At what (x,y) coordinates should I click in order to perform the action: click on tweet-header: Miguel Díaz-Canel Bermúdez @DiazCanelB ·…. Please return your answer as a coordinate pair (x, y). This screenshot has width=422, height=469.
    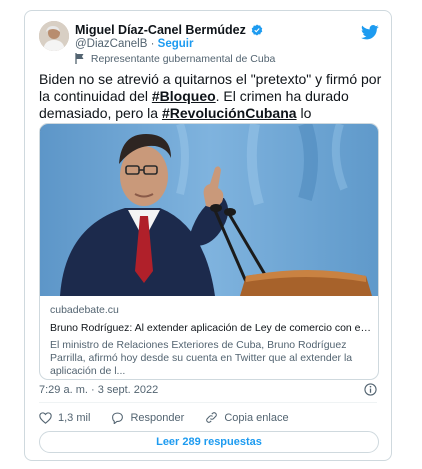
    Looking at the image, I should click on (209, 44).